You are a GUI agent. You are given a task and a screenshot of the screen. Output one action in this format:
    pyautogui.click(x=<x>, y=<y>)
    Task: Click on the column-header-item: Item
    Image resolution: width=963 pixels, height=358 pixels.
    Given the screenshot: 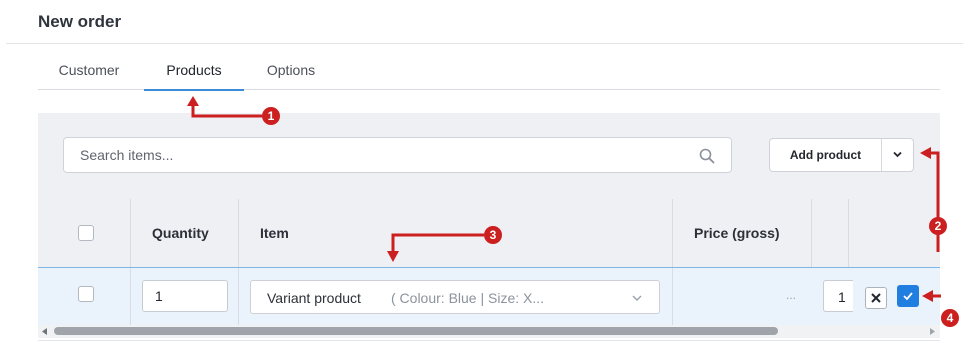 What is the action you would take?
    pyautogui.click(x=274, y=233)
    